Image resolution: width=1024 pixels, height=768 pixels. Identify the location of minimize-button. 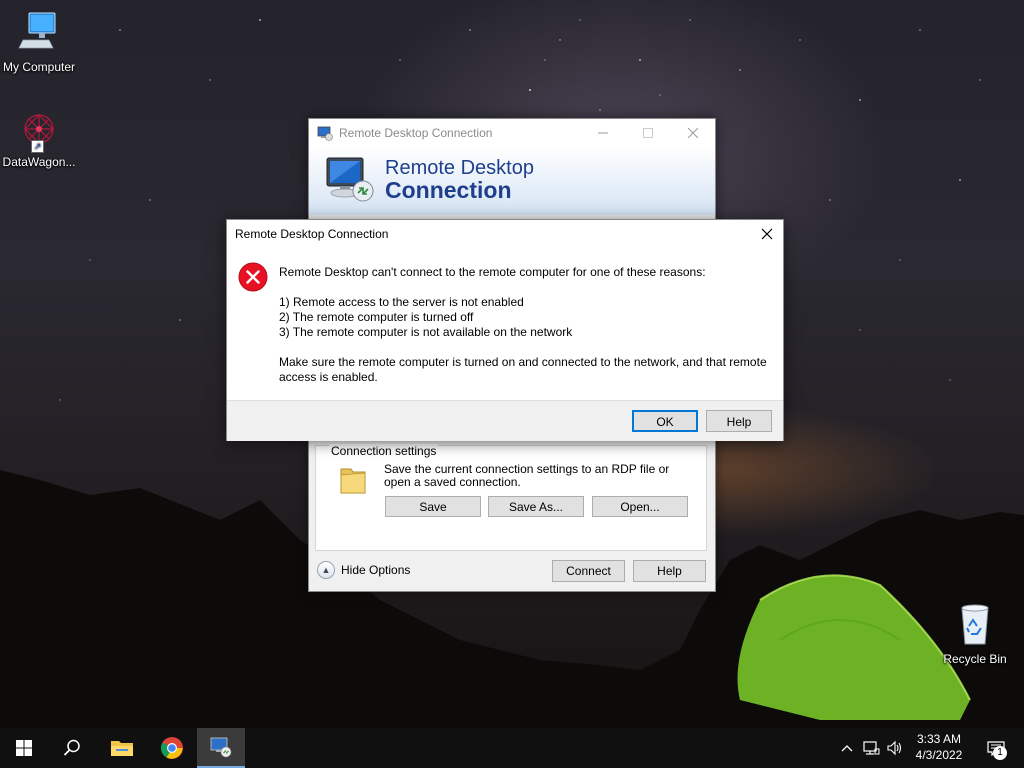
(602, 133).